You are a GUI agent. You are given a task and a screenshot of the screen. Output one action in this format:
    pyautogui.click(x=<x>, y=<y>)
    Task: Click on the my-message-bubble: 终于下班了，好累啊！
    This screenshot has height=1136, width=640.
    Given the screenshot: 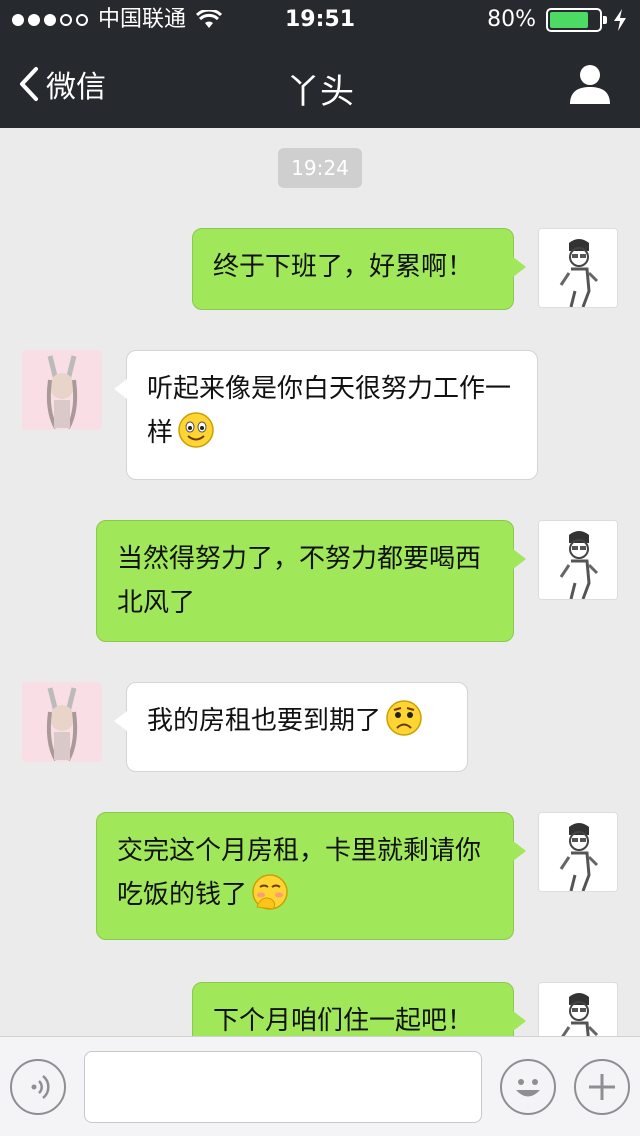 What is the action you would take?
    pyautogui.click(x=359, y=269)
    